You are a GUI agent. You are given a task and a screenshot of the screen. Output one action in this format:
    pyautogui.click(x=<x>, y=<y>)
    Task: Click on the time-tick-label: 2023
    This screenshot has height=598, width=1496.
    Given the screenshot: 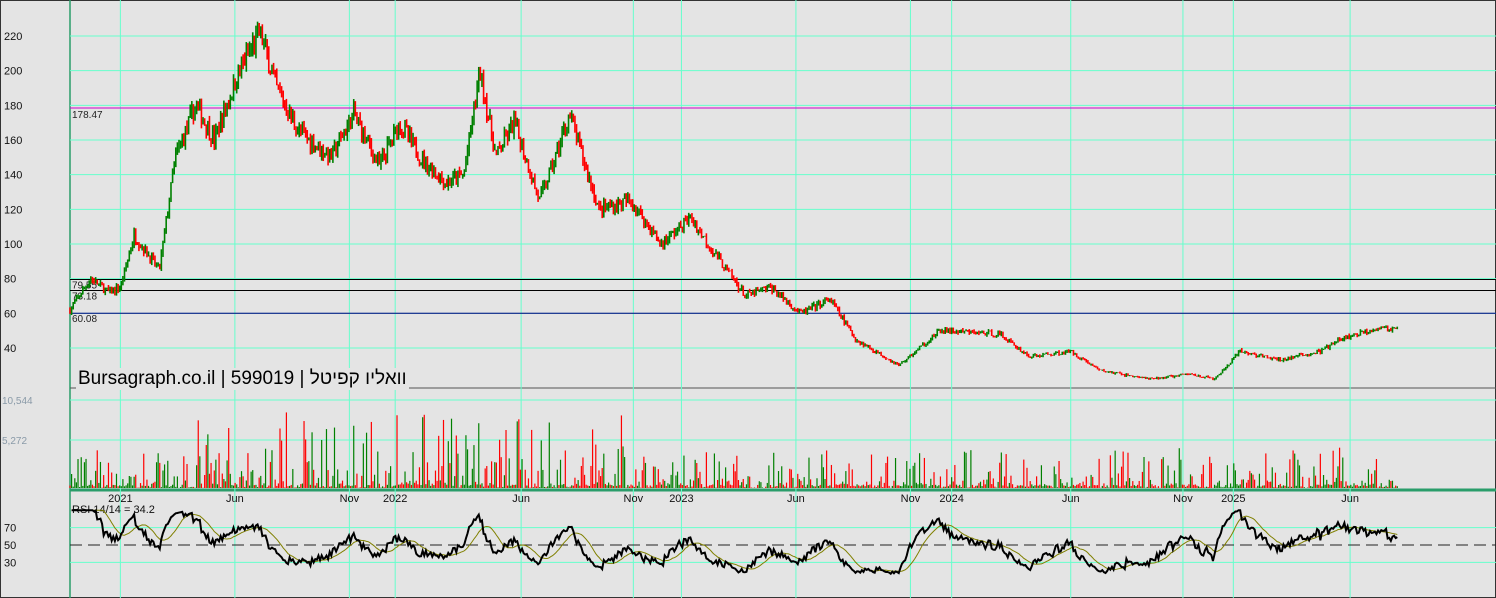 What is the action you would take?
    pyautogui.click(x=681, y=499)
    